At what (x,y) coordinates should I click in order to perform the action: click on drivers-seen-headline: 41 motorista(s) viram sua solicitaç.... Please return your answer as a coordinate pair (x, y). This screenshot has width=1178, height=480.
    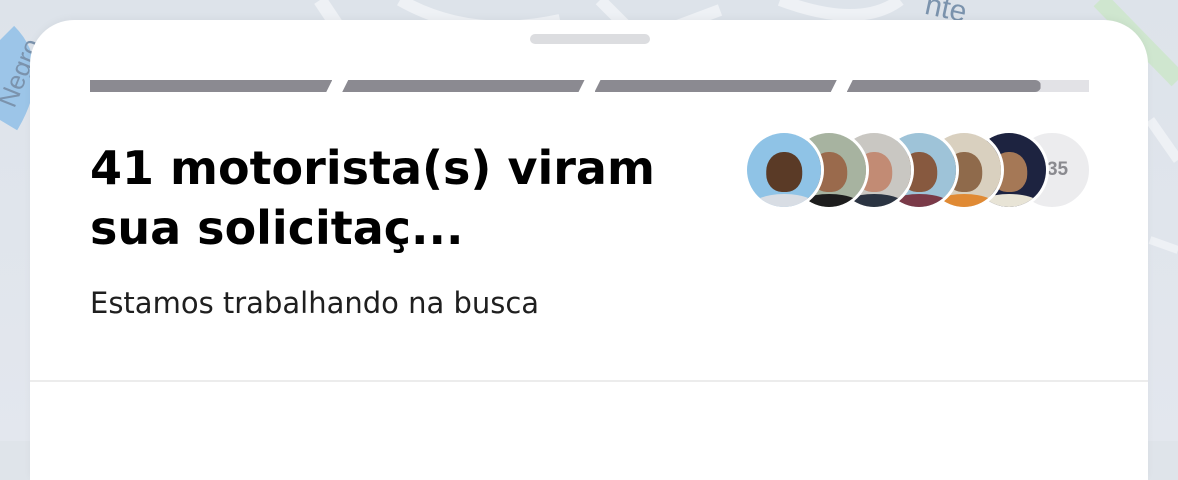
    Looking at the image, I should click on (372, 198).